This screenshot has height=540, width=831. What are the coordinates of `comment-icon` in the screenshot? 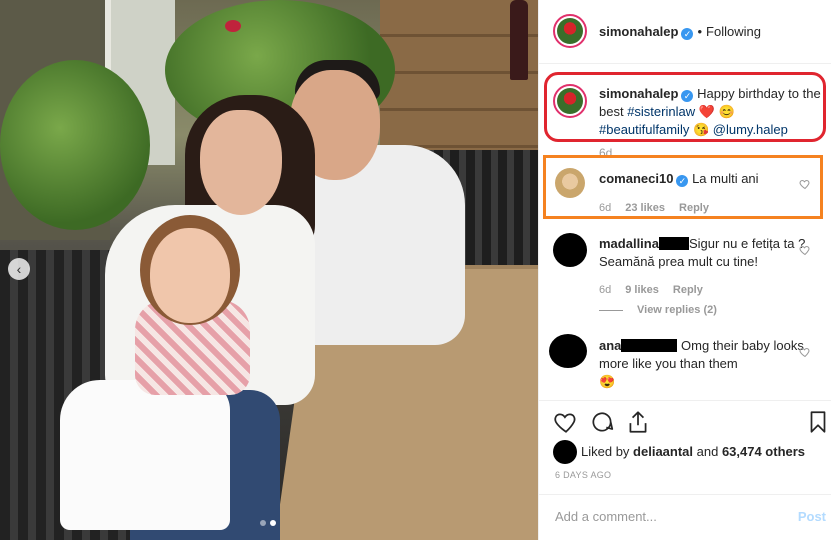 It's located at (602, 422).